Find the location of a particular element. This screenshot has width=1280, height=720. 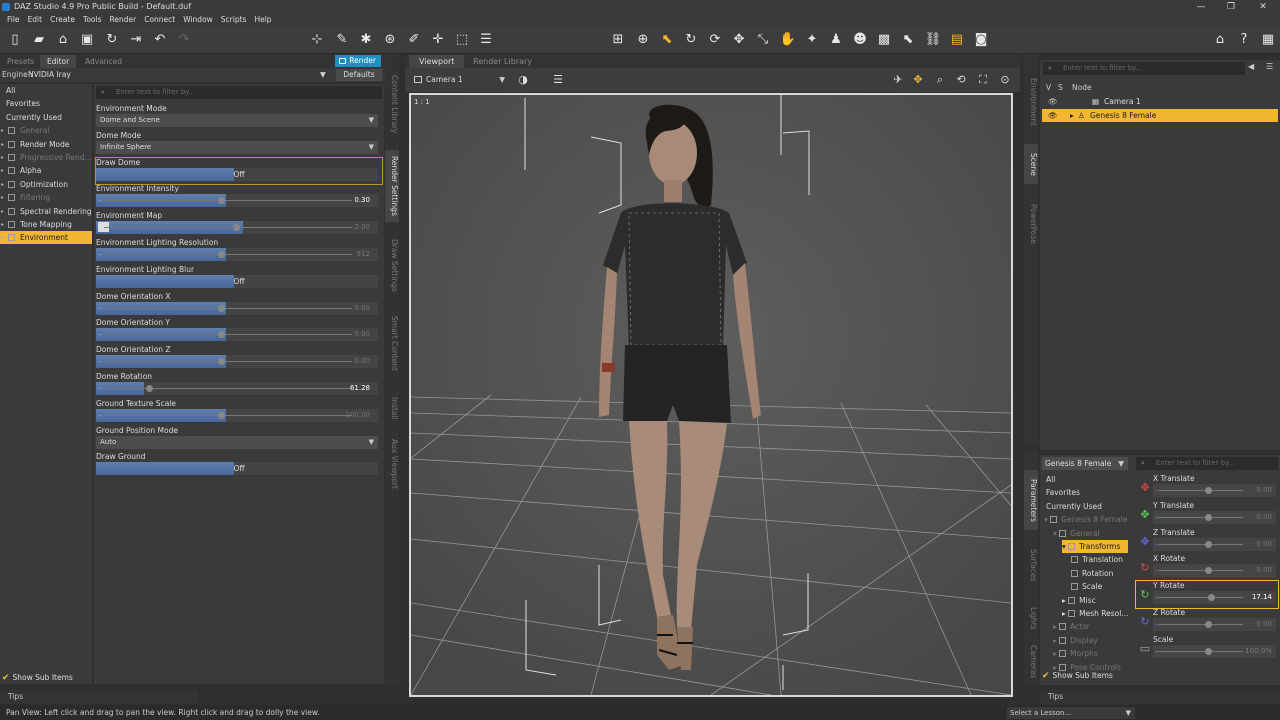

tab-editor: Editor is located at coordinates (58, 61).